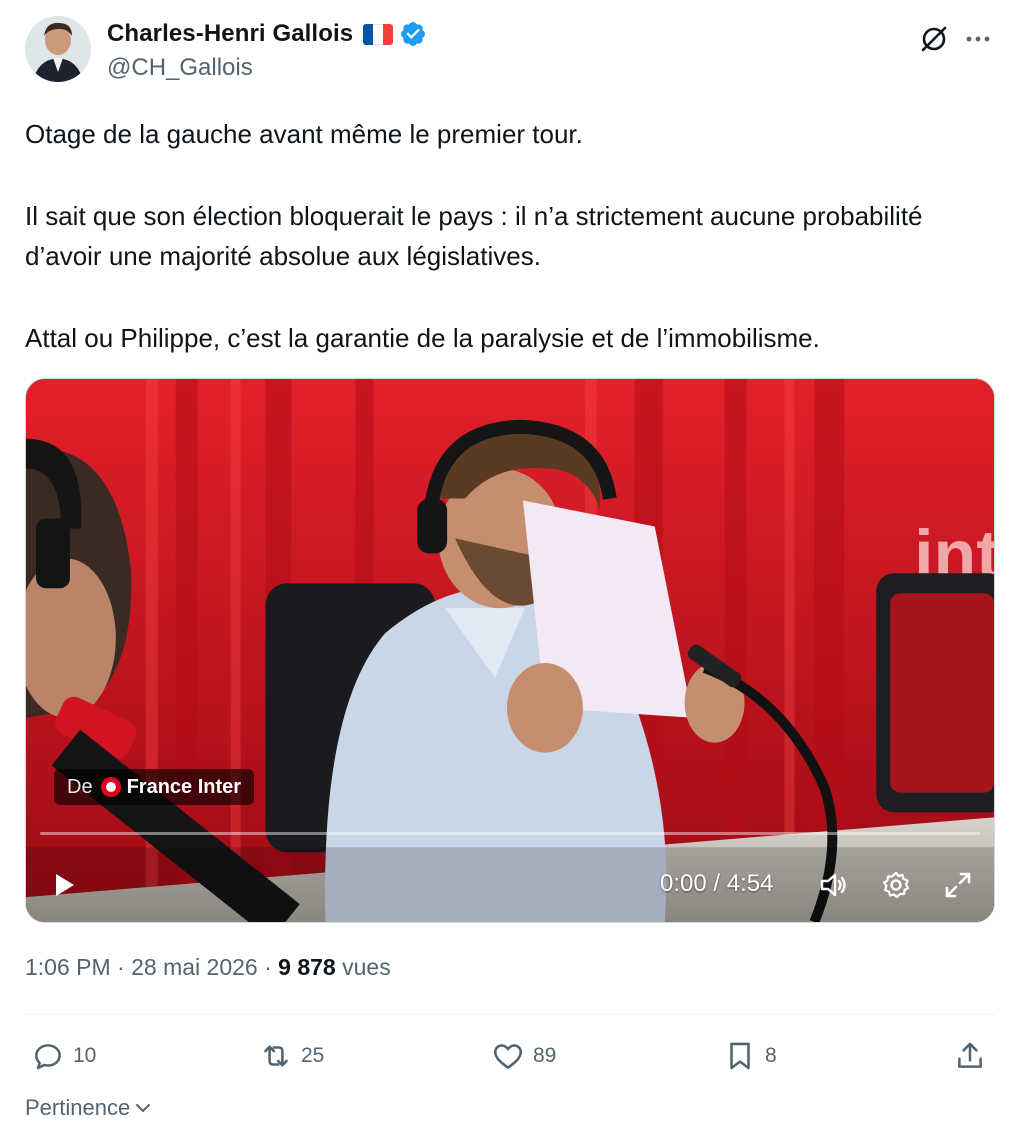  I want to click on verified-badge-icon, so click(413, 34).